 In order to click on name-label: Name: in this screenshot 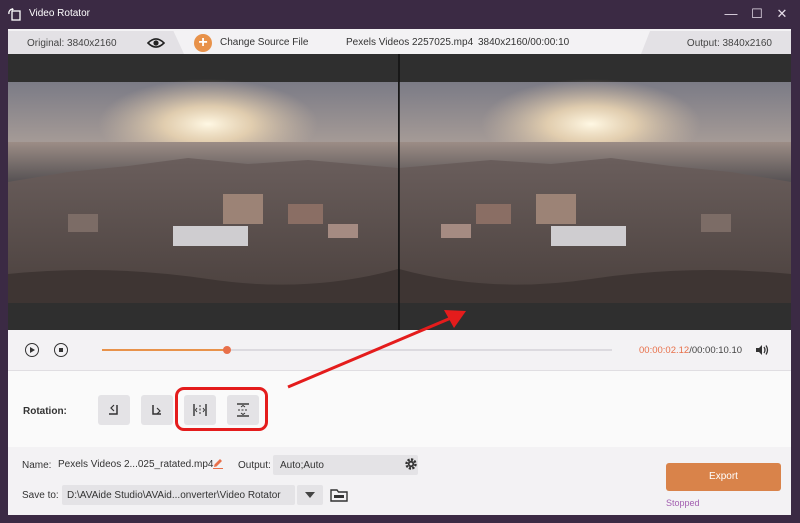, I will do `click(37, 465)`.